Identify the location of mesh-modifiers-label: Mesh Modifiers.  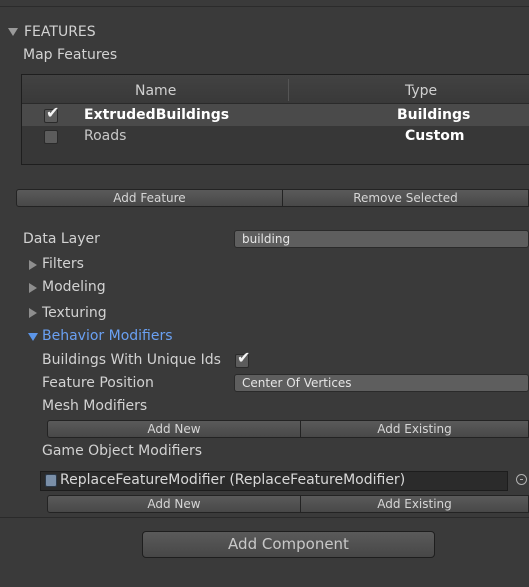
(95, 406).